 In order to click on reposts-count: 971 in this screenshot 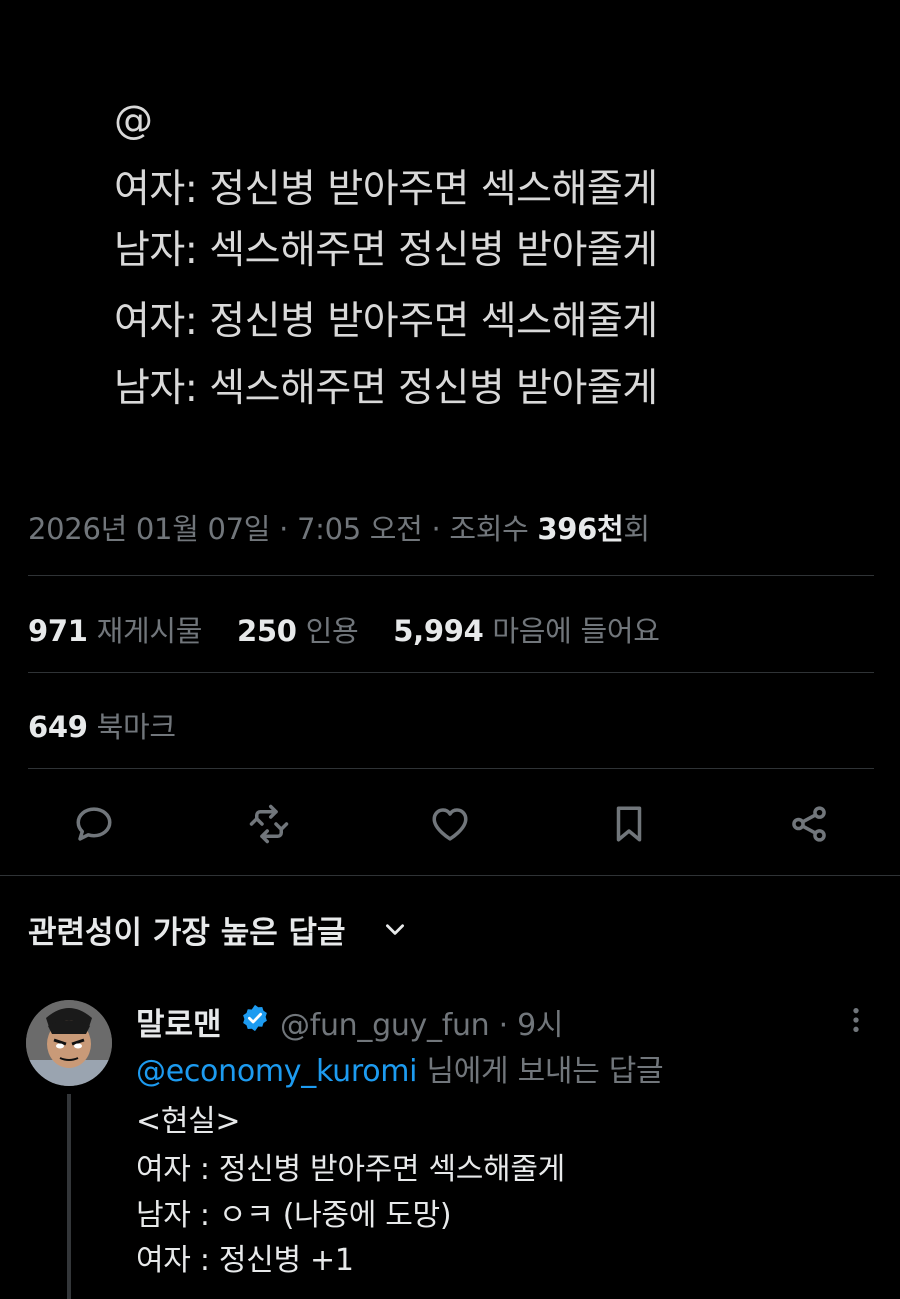, I will do `click(58, 631)`.